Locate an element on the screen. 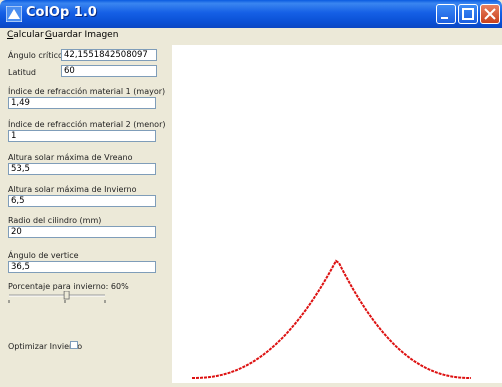 The image size is (502, 387). latitud-field: 60 is located at coordinates (109, 71).